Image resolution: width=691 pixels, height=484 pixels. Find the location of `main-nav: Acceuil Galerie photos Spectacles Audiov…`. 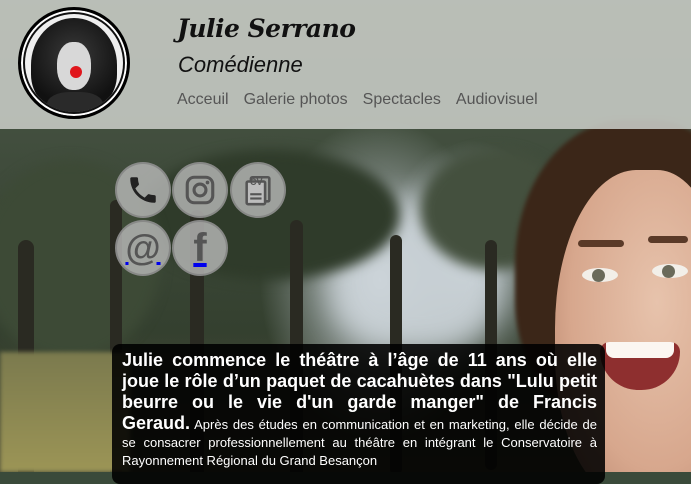

main-nav: Acceuil Galerie photos Spectacles Audiov… is located at coordinates (357, 100).